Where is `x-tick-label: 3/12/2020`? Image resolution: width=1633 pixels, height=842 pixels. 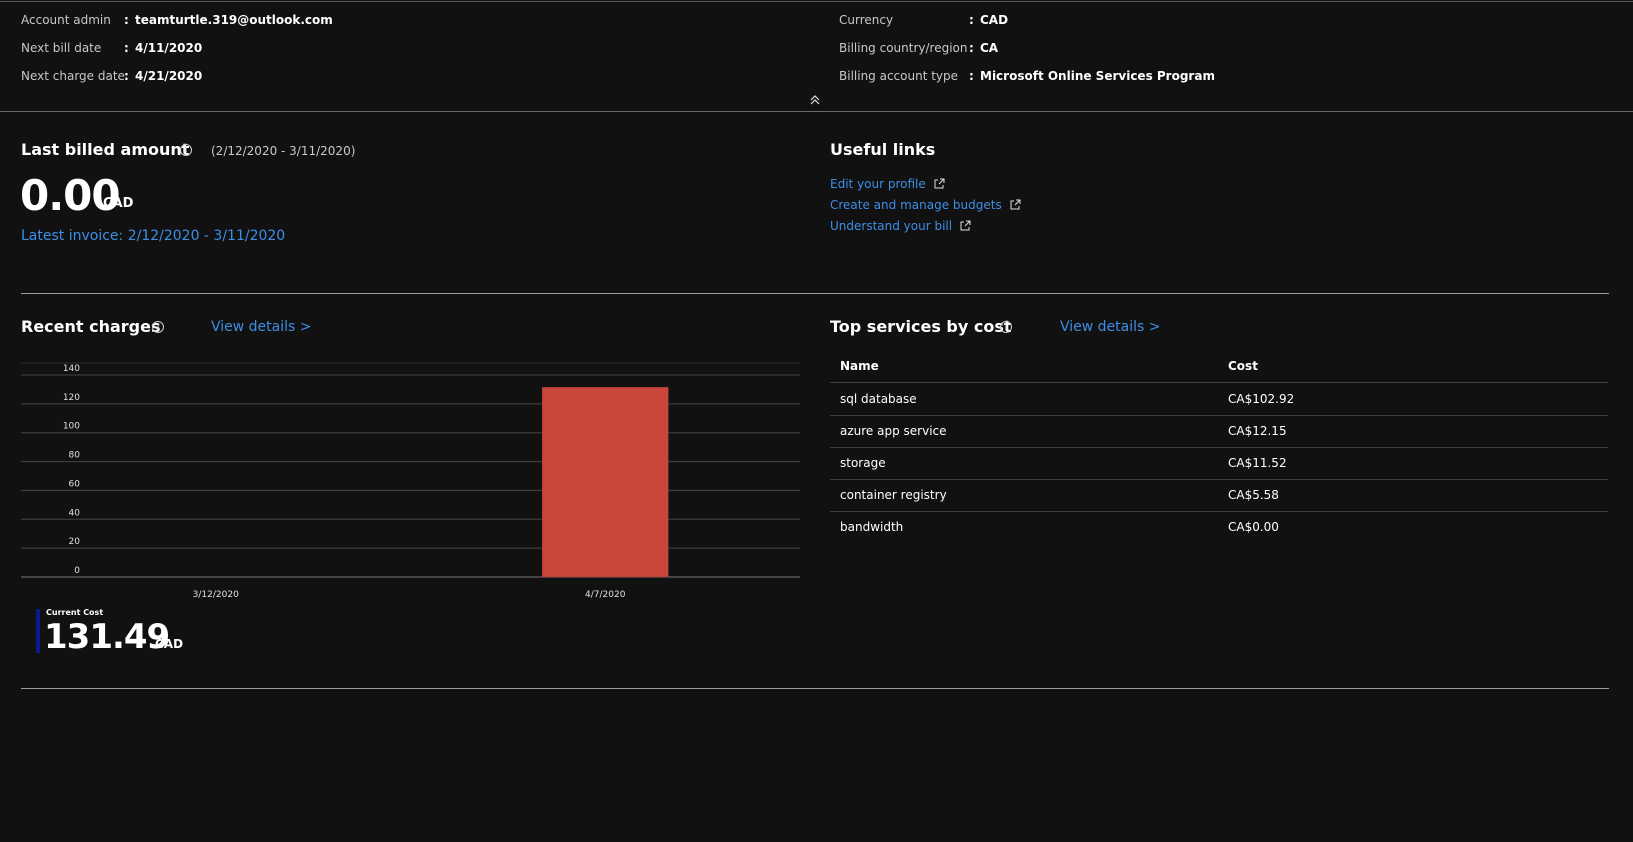 x-tick-label: 3/12/2020 is located at coordinates (216, 595).